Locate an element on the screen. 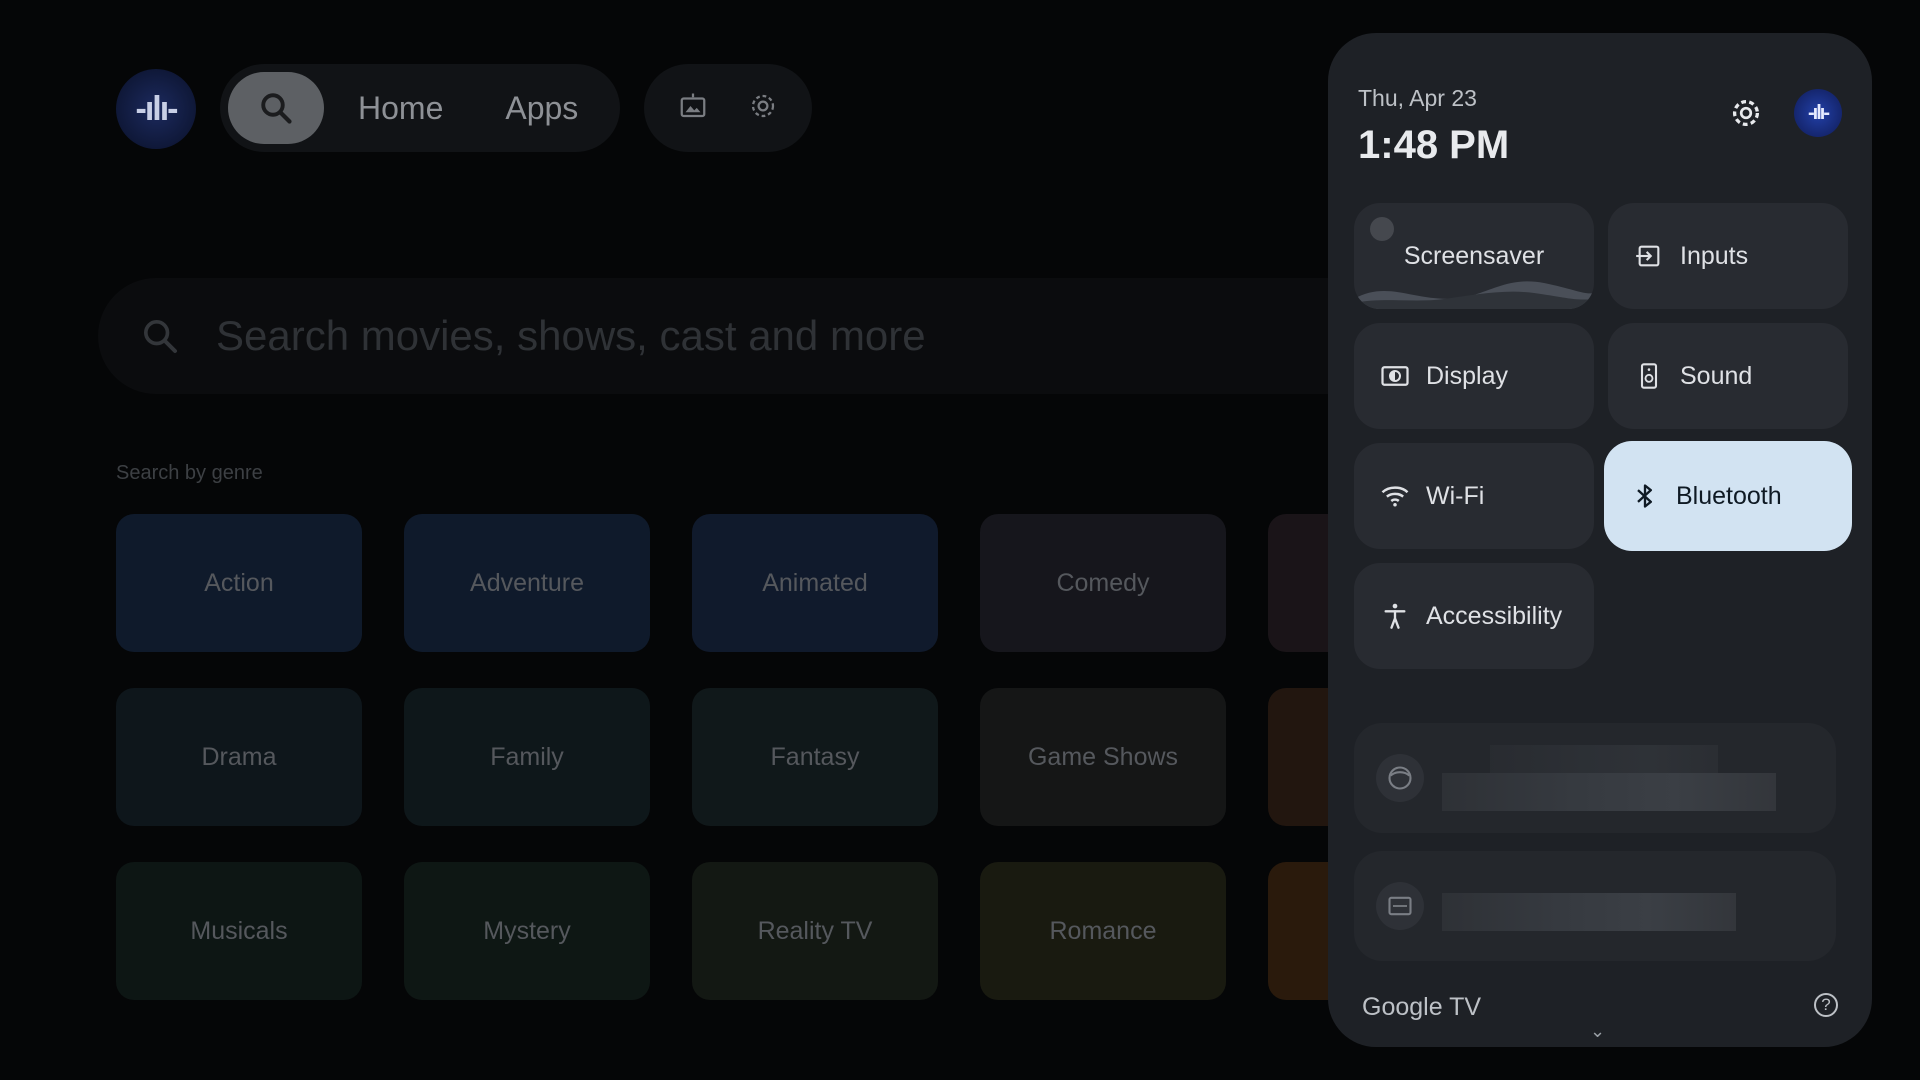 The height and width of the screenshot is (1080, 1920). screensaver-label: Screensaver is located at coordinates (1474, 255).